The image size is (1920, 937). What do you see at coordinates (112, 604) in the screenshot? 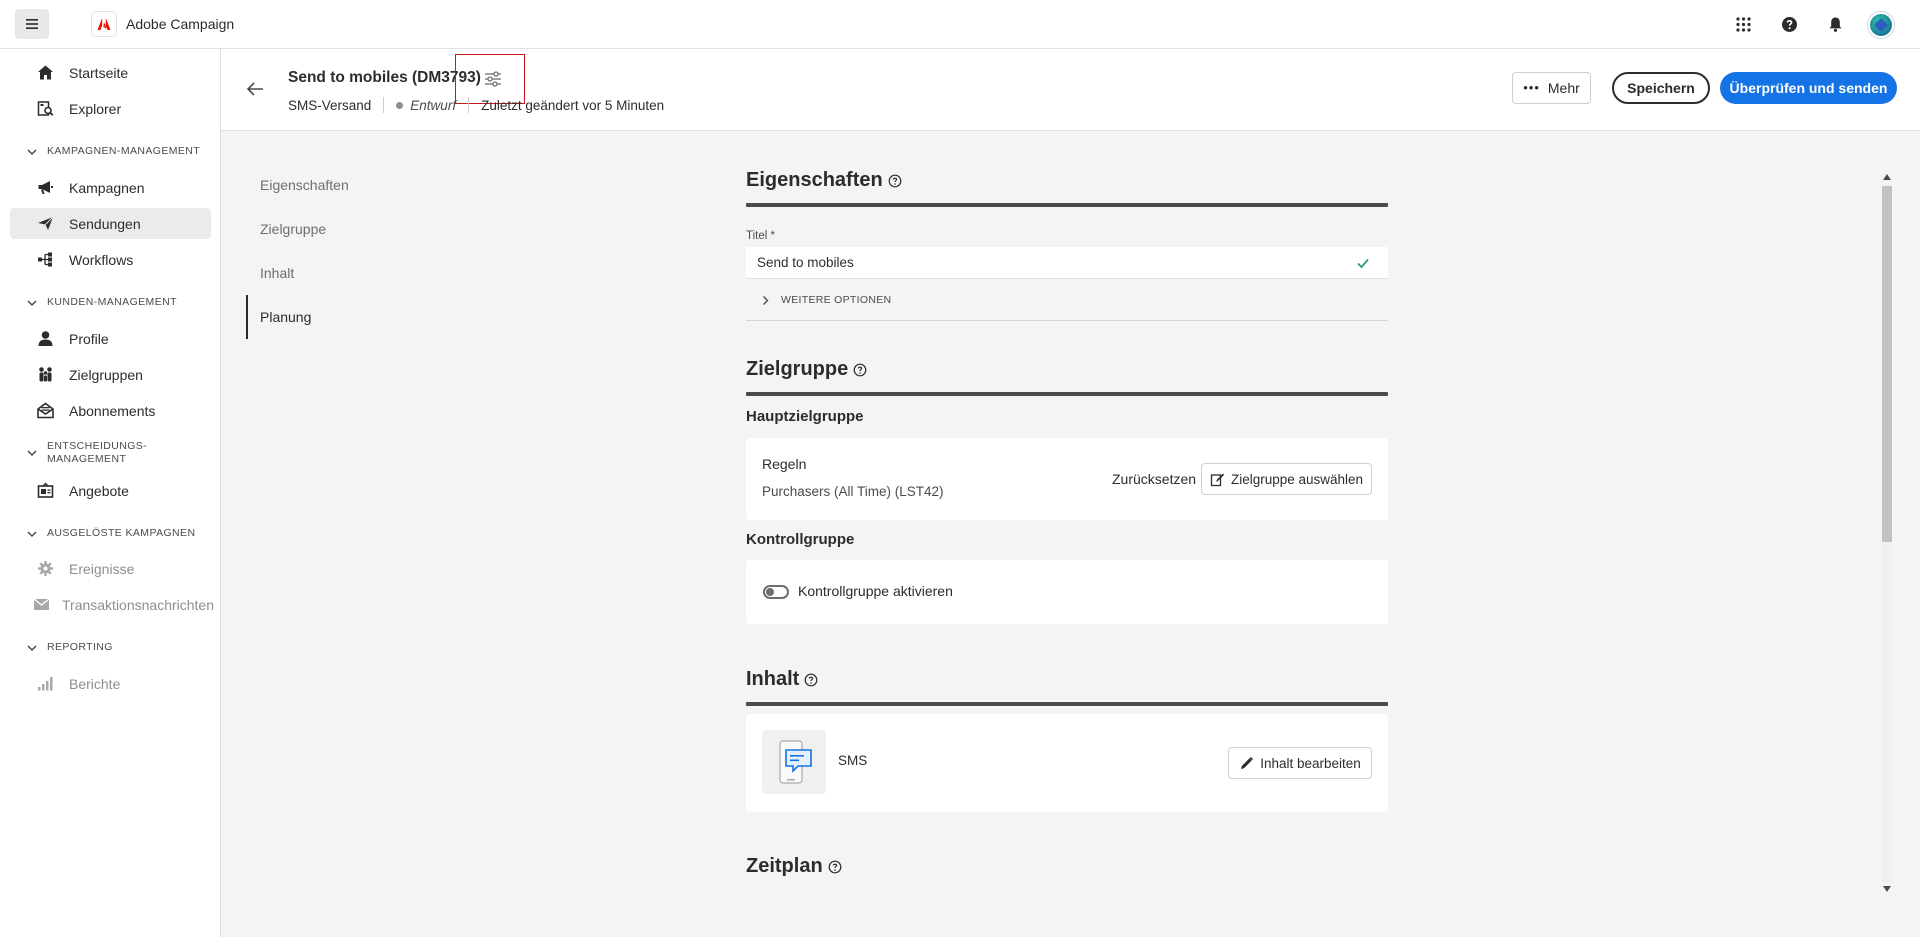
I see `sidebar-item-transaktionsnachrichten: Transaktionsnachrichten` at bounding box center [112, 604].